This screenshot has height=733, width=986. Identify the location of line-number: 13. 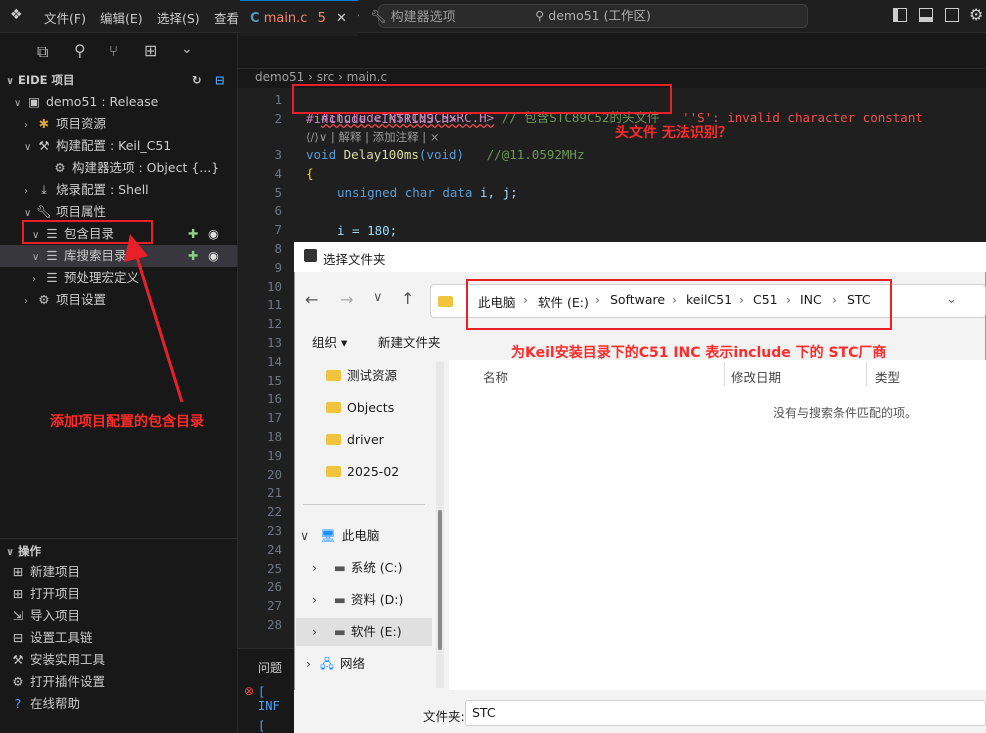
(274, 342).